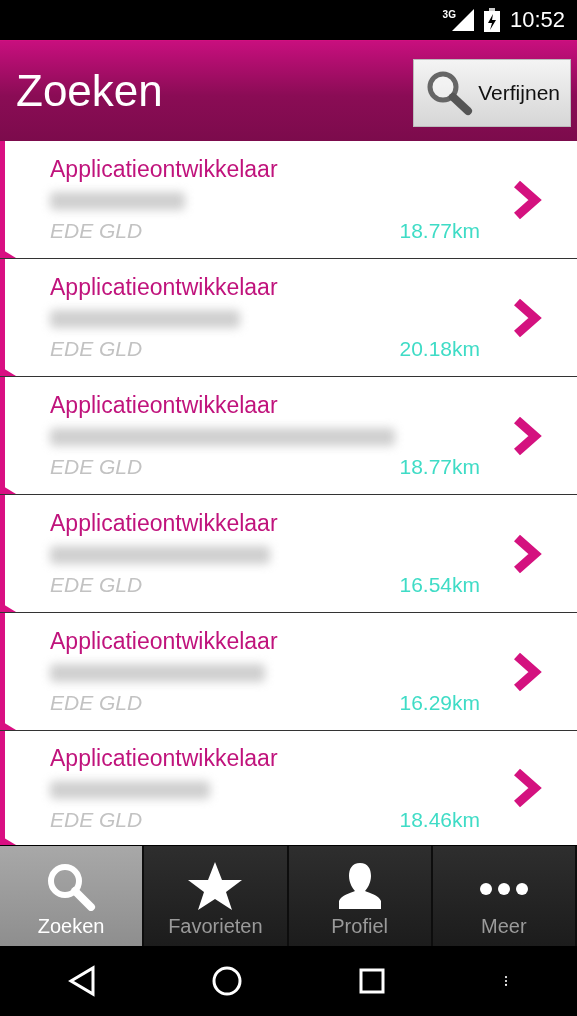  I want to click on clock: 10:52, so click(537, 20).